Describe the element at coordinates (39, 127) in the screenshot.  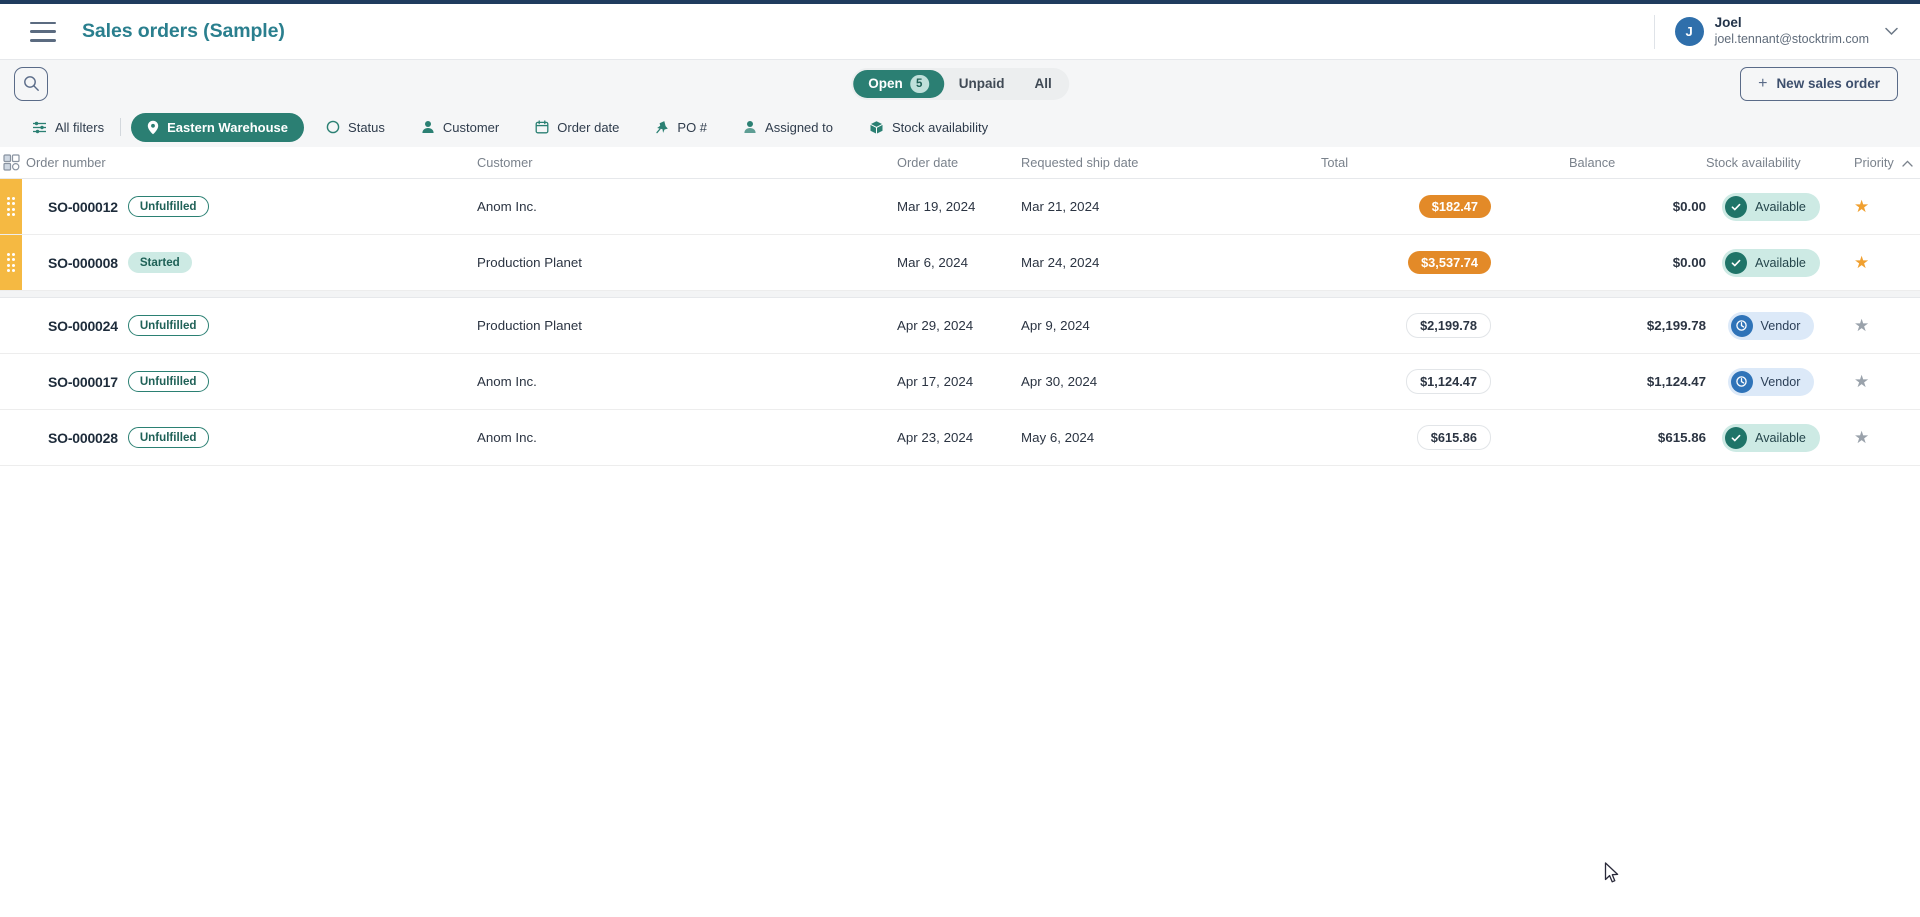
I see `sliders-icon` at that location.